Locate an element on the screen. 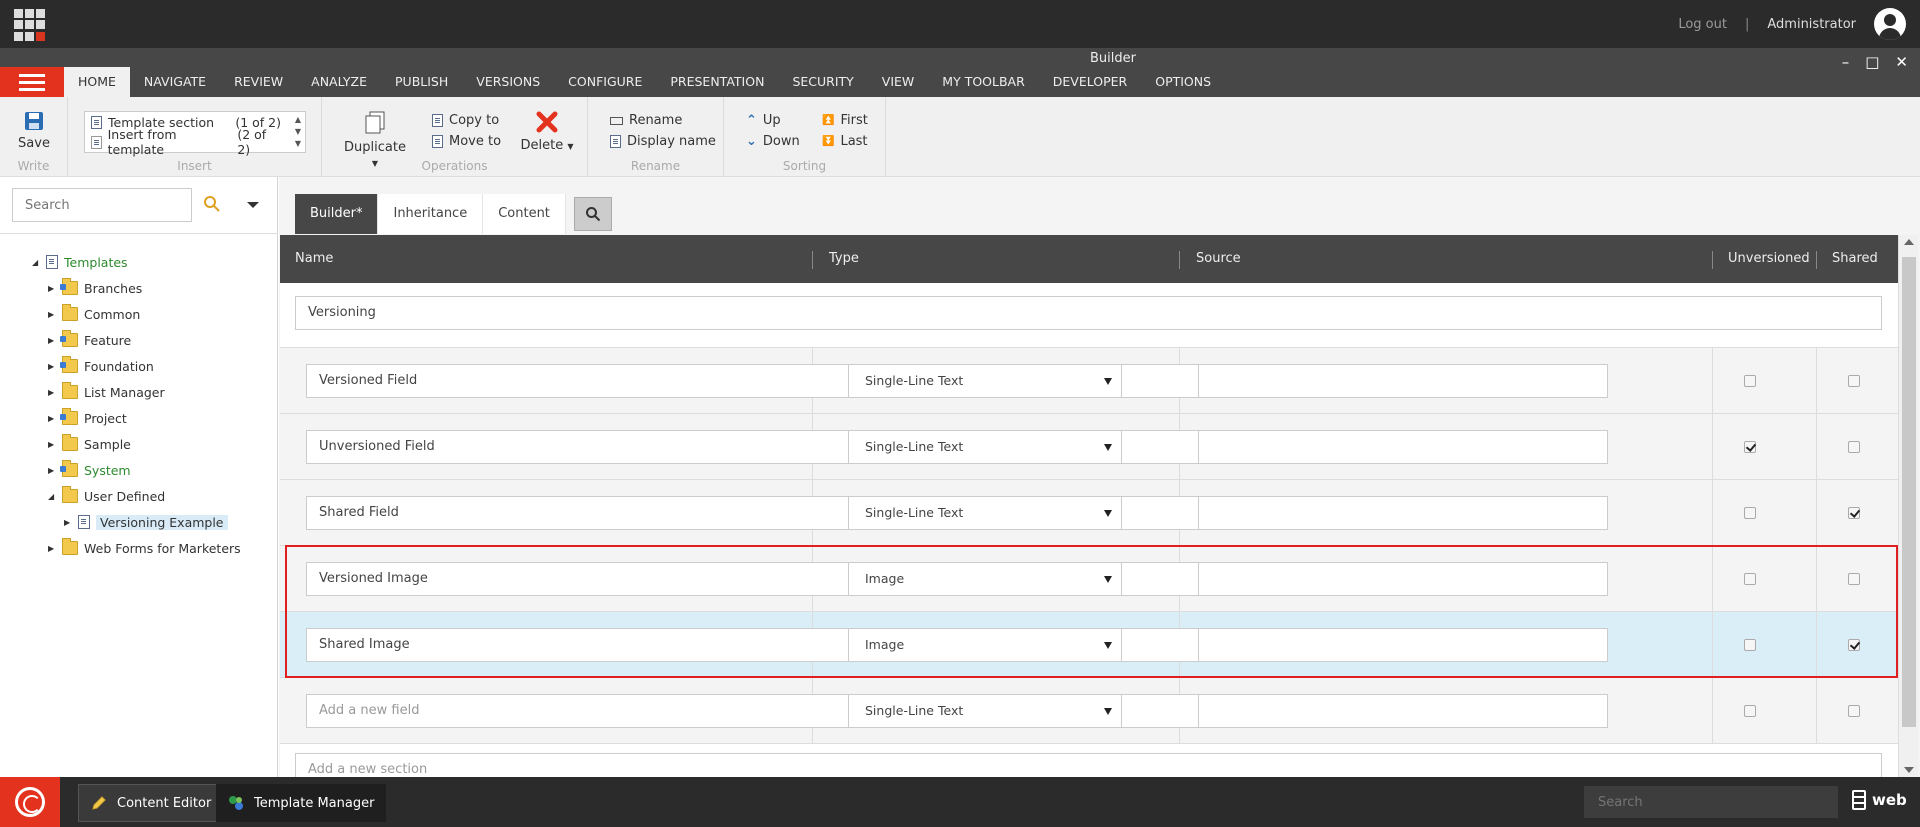  tree-item-web-forms-for-marketers: ▶ Web Forms for Marketers is located at coordinates (144, 548).